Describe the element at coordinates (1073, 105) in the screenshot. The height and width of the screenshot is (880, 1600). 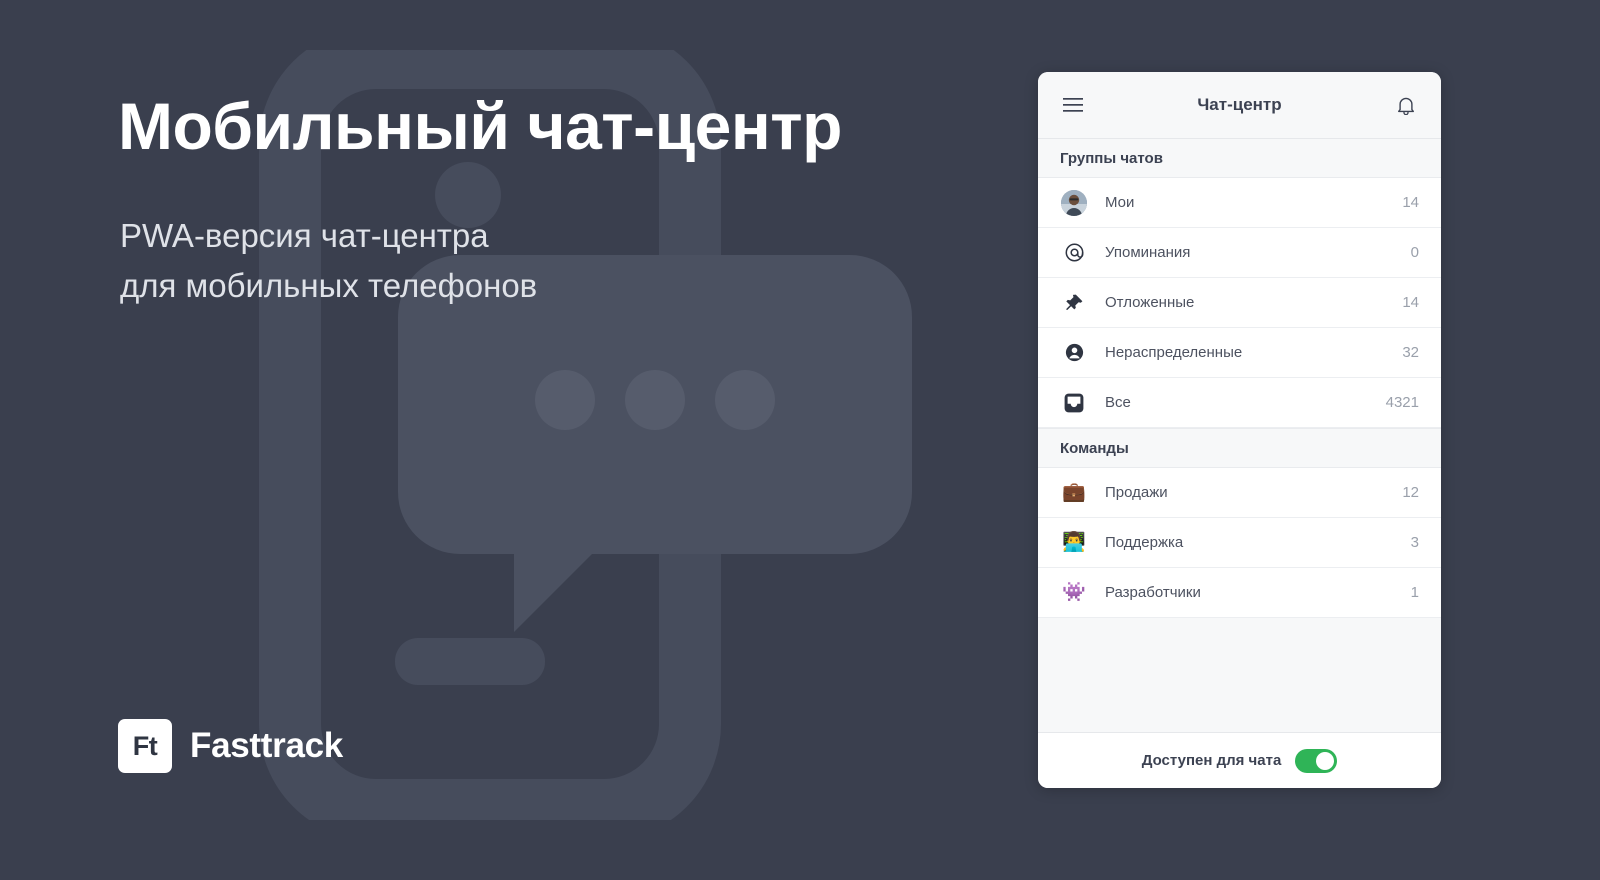
I see `hamburger-menu-icon` at that location.